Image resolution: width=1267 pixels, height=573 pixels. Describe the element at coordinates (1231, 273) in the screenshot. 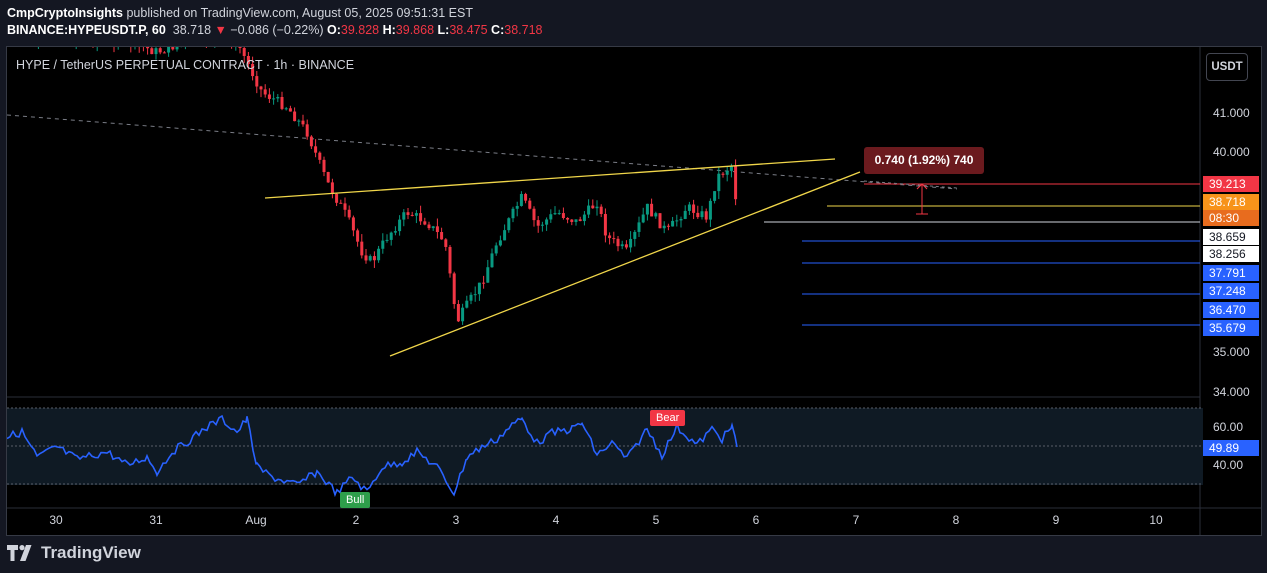

I see `price-tag-37791: 37.791` at that location.